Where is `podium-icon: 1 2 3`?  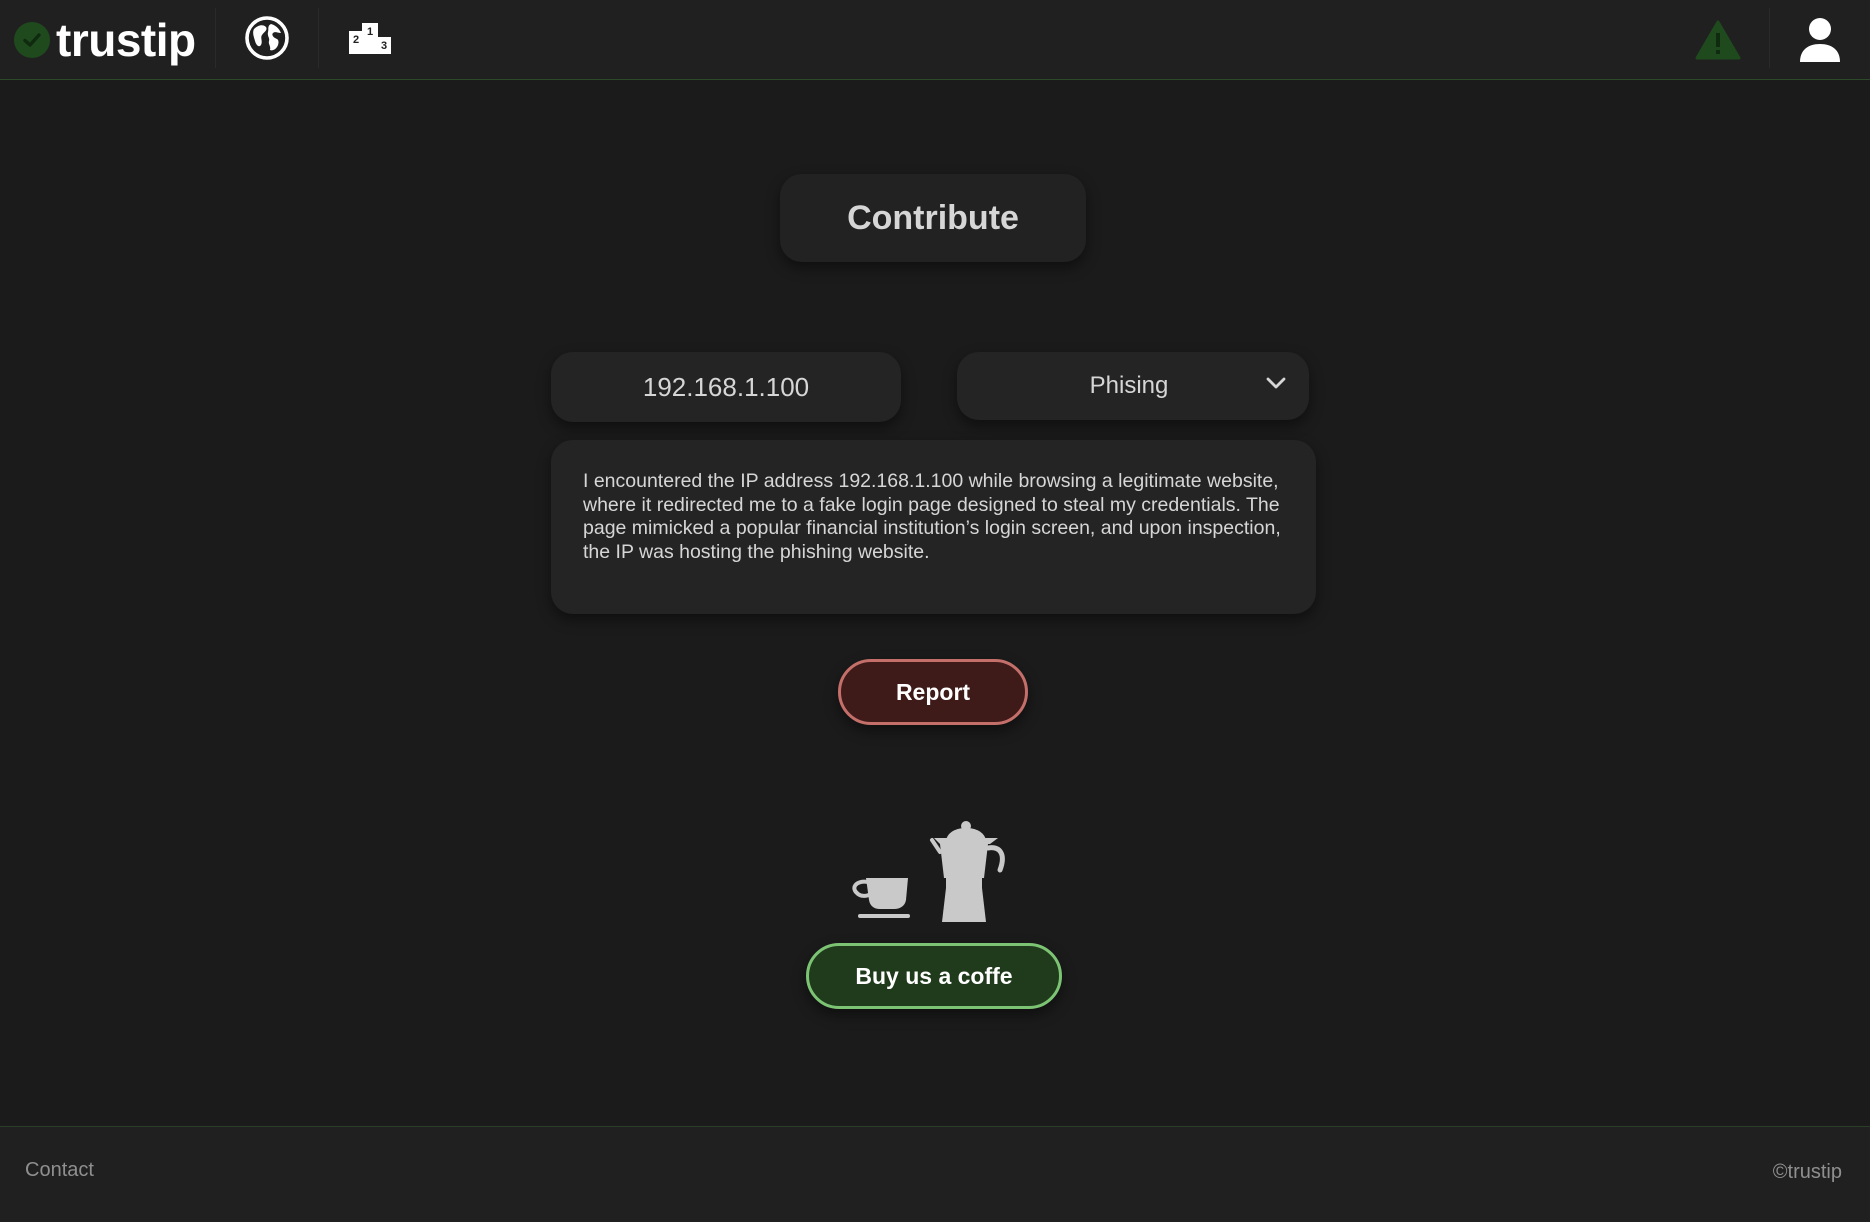 podium-icon: 1 2 3 is located at coordinates (370, 38).